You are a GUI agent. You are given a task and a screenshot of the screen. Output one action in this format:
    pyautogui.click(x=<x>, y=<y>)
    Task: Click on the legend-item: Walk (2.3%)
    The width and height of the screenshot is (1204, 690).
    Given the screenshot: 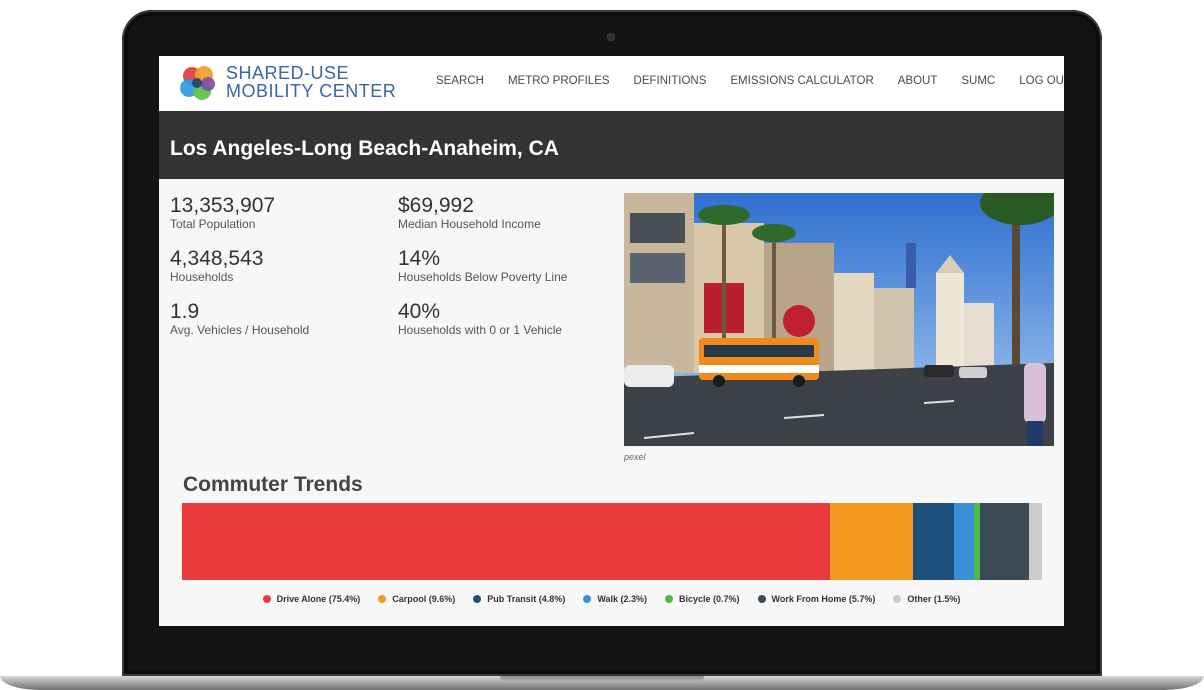 What is the action you would take?
    pyautogui.click(x=615, y=599)
    